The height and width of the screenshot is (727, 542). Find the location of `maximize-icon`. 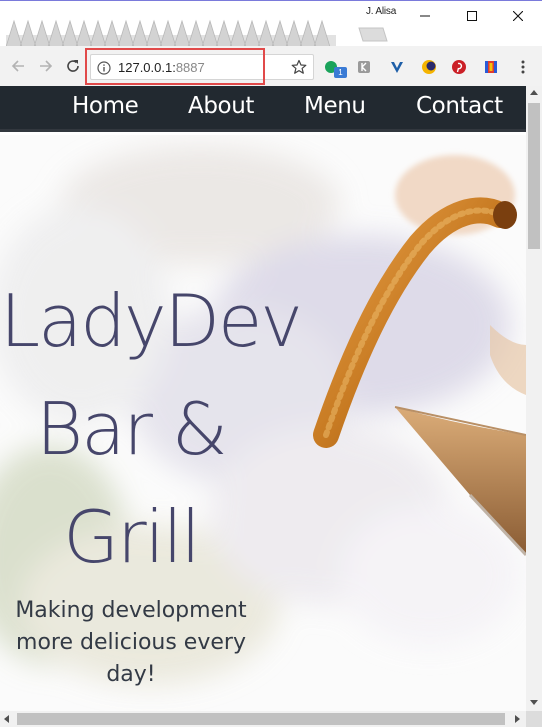

maximize-icon is located at coordinates (472, 16).